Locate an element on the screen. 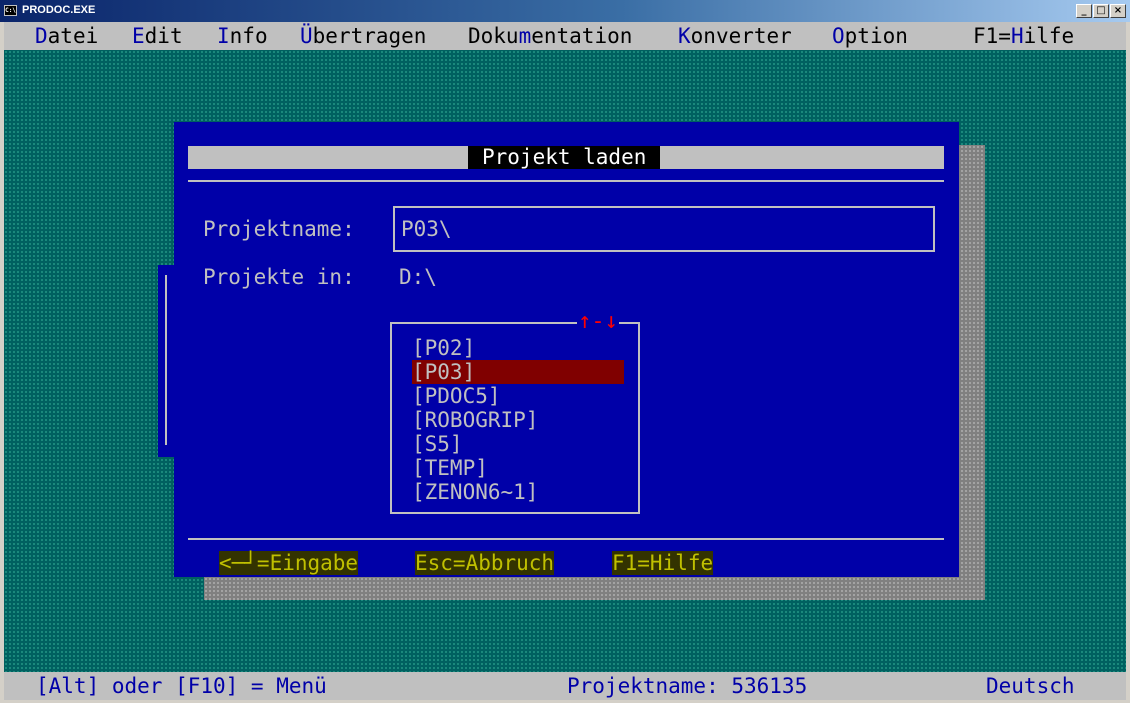  list-item: [S5] is located at coordinates (518, 444).